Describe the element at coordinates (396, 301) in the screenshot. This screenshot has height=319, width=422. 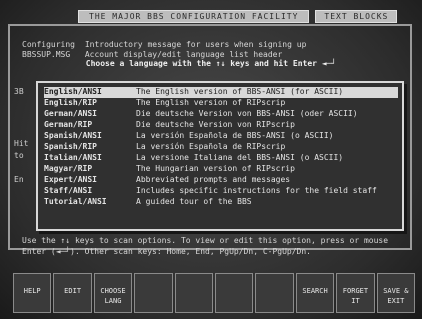
I see `fkey-label: EXIT` at that location.